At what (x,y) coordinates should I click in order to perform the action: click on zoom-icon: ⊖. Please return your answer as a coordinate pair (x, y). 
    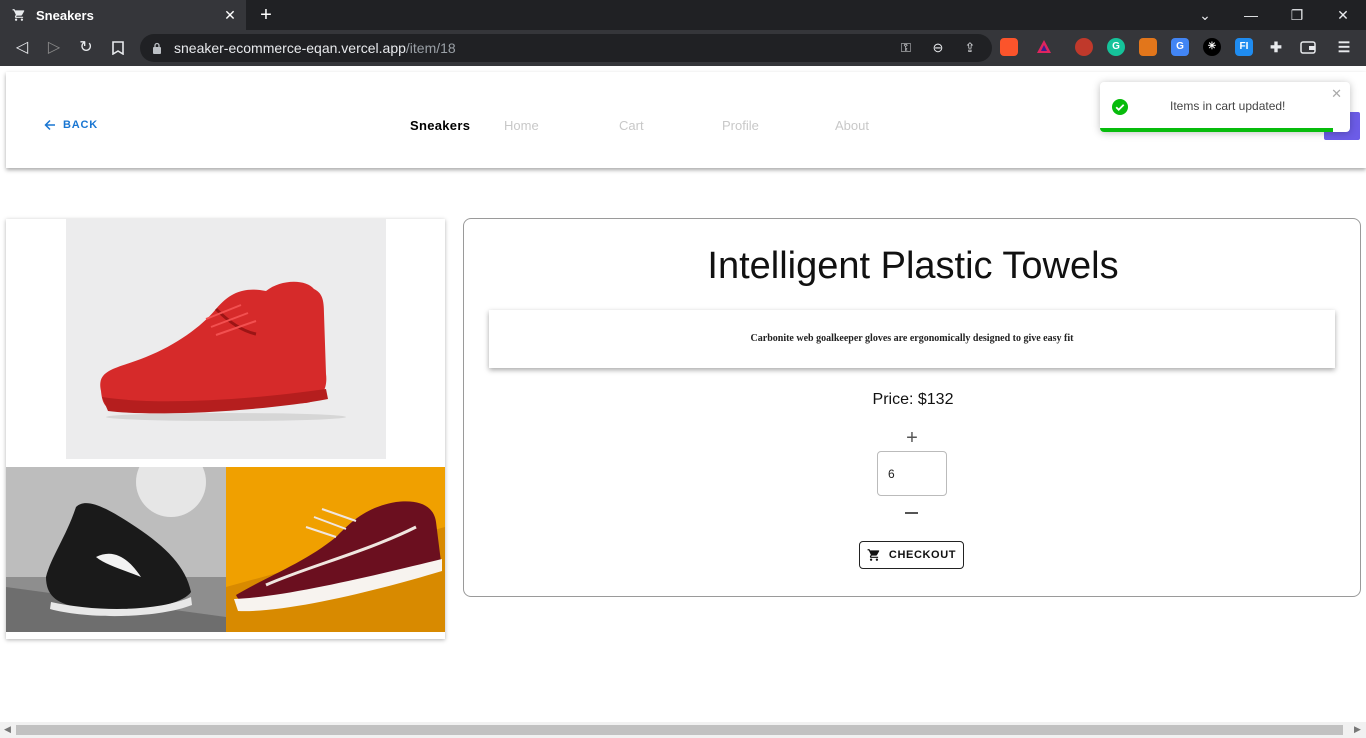
    Looking at the image, I should click on (938, 48).